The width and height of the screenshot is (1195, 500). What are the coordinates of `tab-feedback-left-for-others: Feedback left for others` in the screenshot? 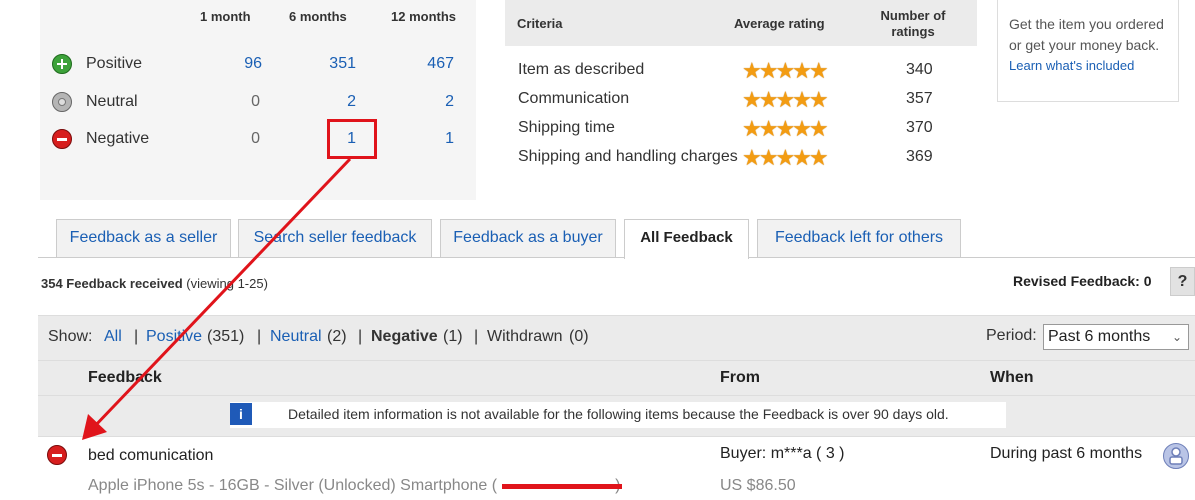 It's located at (859, 238).